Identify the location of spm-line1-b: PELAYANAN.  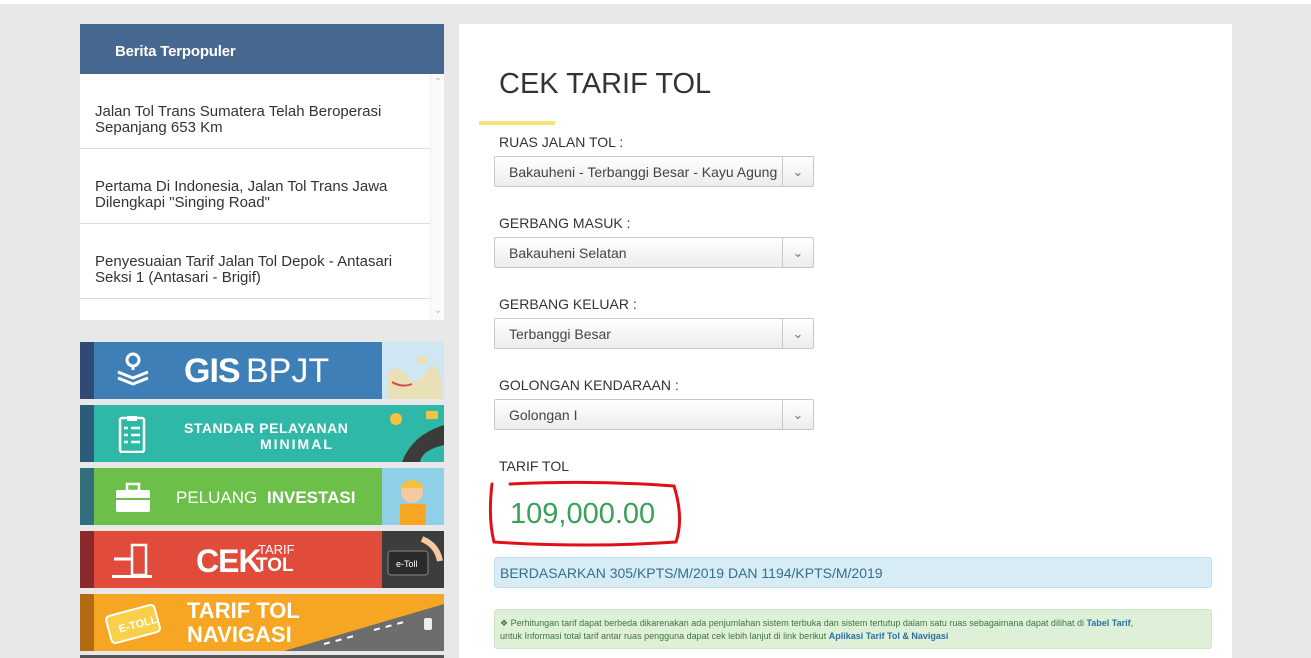
(304, 428).